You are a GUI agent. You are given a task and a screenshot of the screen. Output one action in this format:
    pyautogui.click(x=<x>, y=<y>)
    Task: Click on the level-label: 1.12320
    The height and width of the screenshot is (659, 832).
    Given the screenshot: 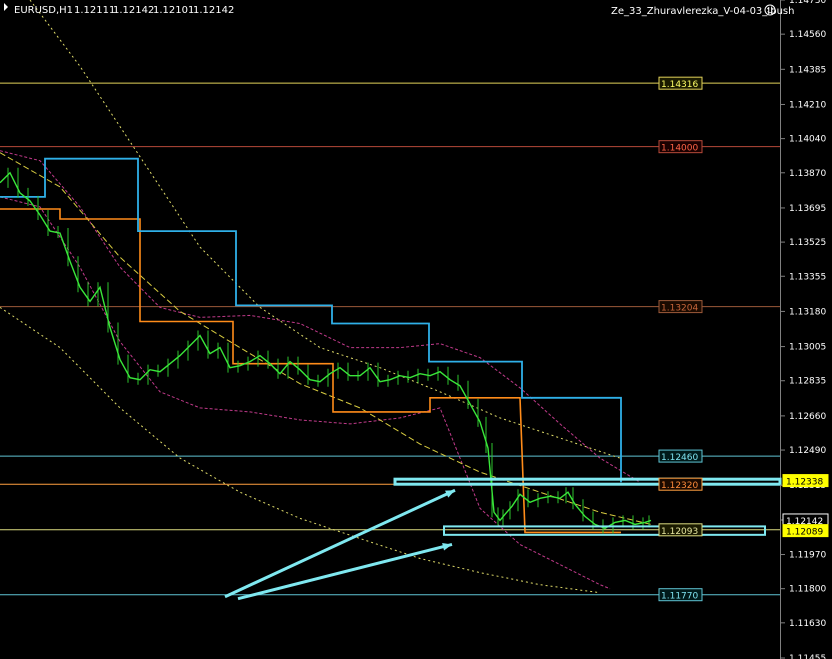 What is the action you would take?
    pyautogui.click(x=679, y=486)
    